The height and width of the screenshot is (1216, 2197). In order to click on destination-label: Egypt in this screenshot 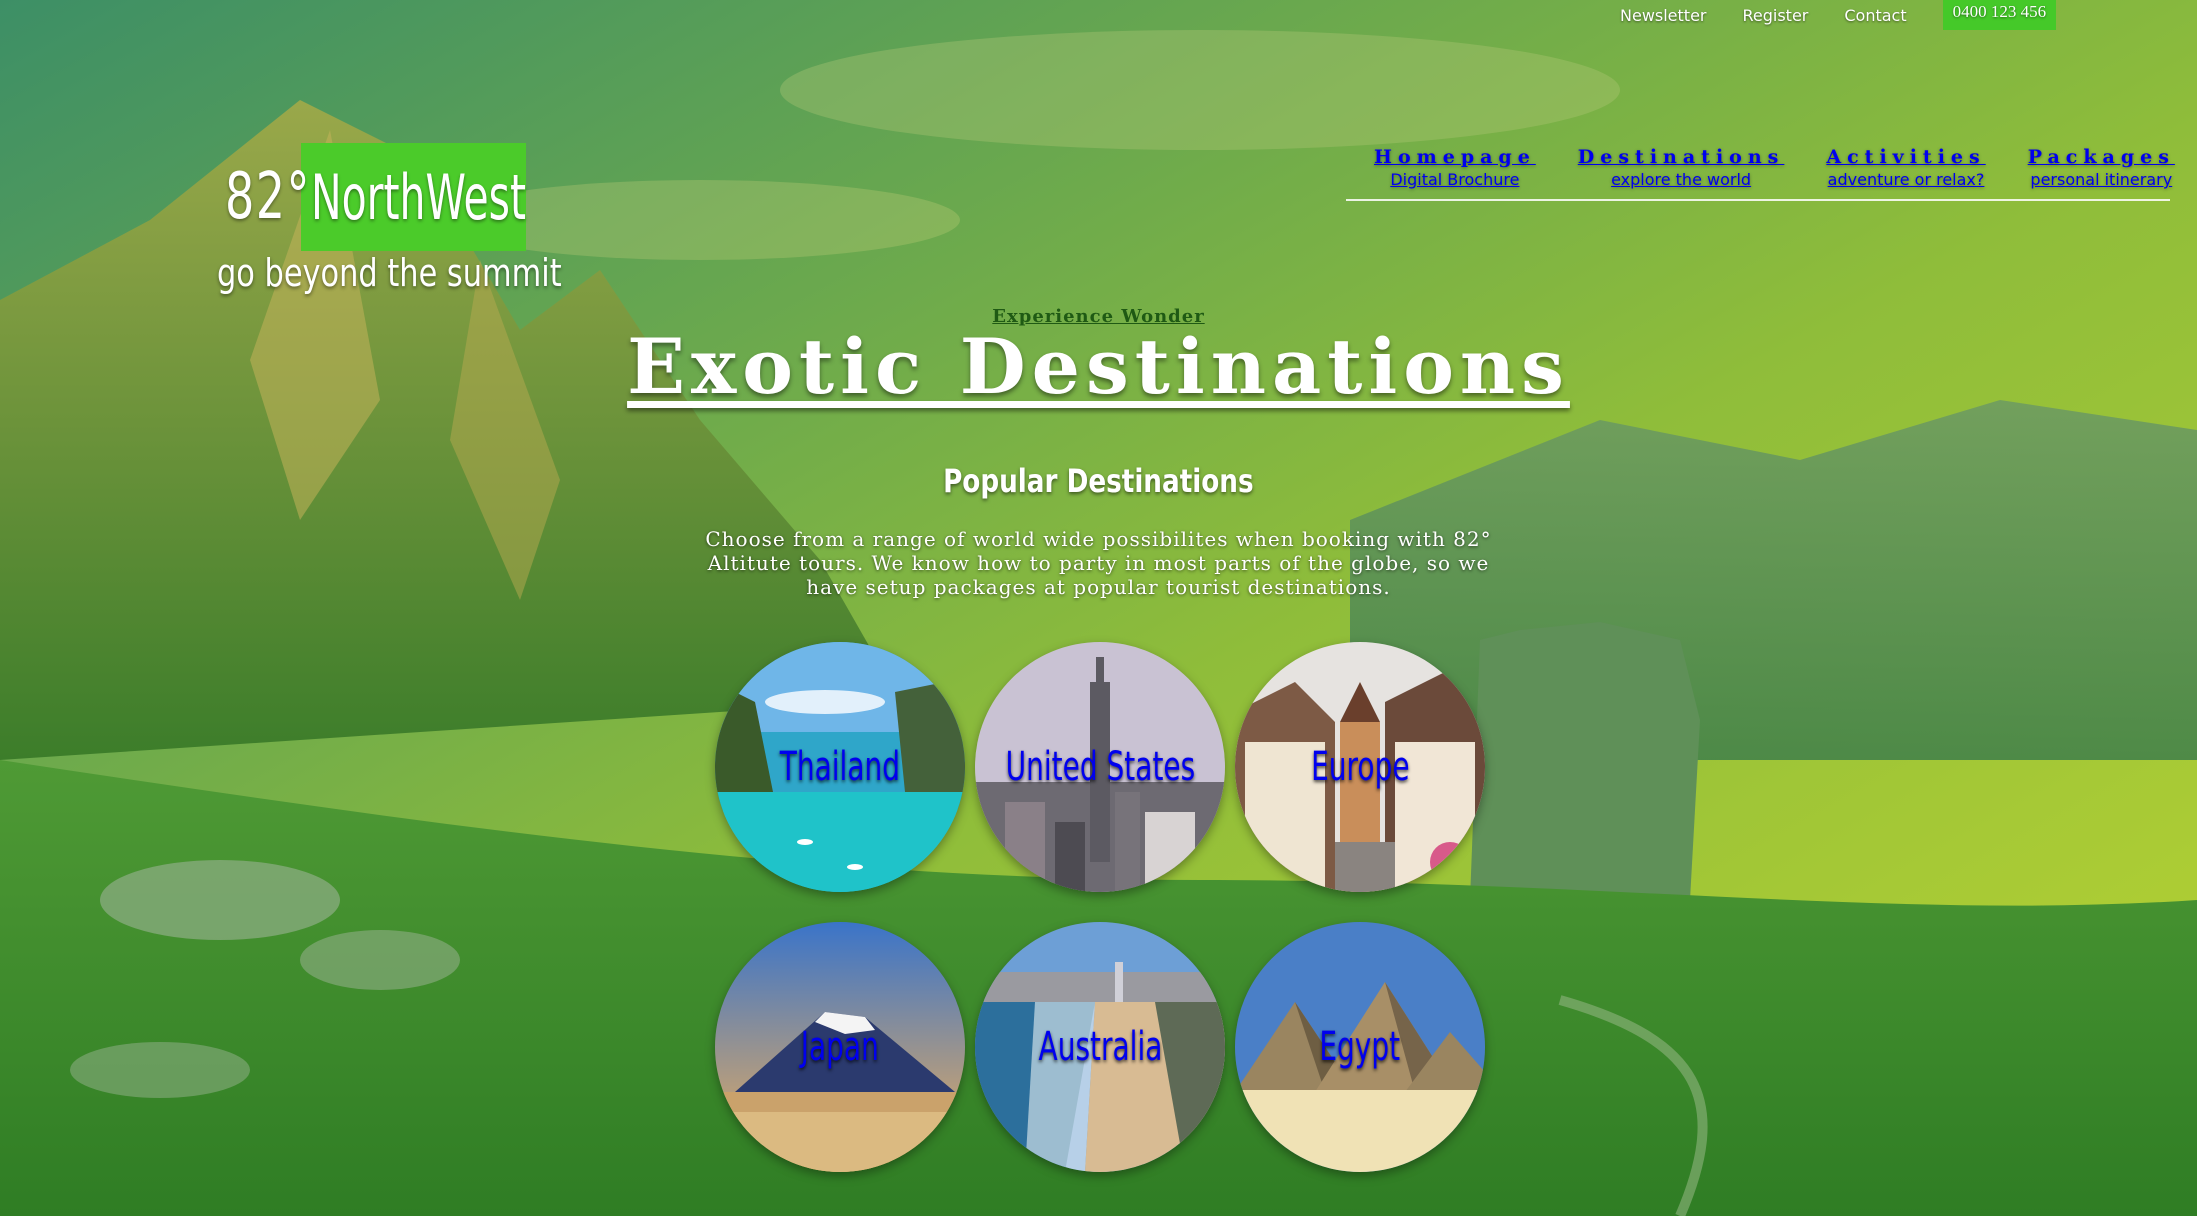, I will do `click(1360, 1047)`.